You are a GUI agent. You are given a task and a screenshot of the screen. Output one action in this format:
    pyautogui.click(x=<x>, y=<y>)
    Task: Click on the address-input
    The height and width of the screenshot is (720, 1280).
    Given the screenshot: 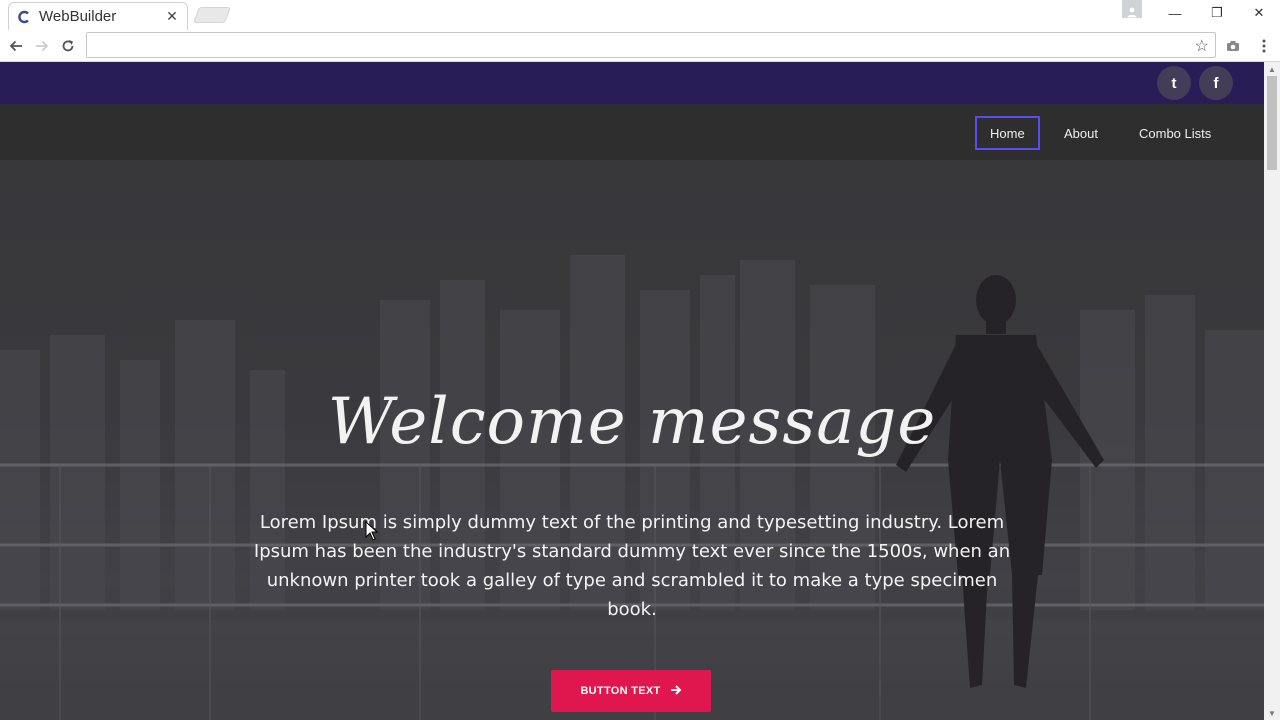 What is the action you would take?
    pyautogui.click(x=637, y=45)
    